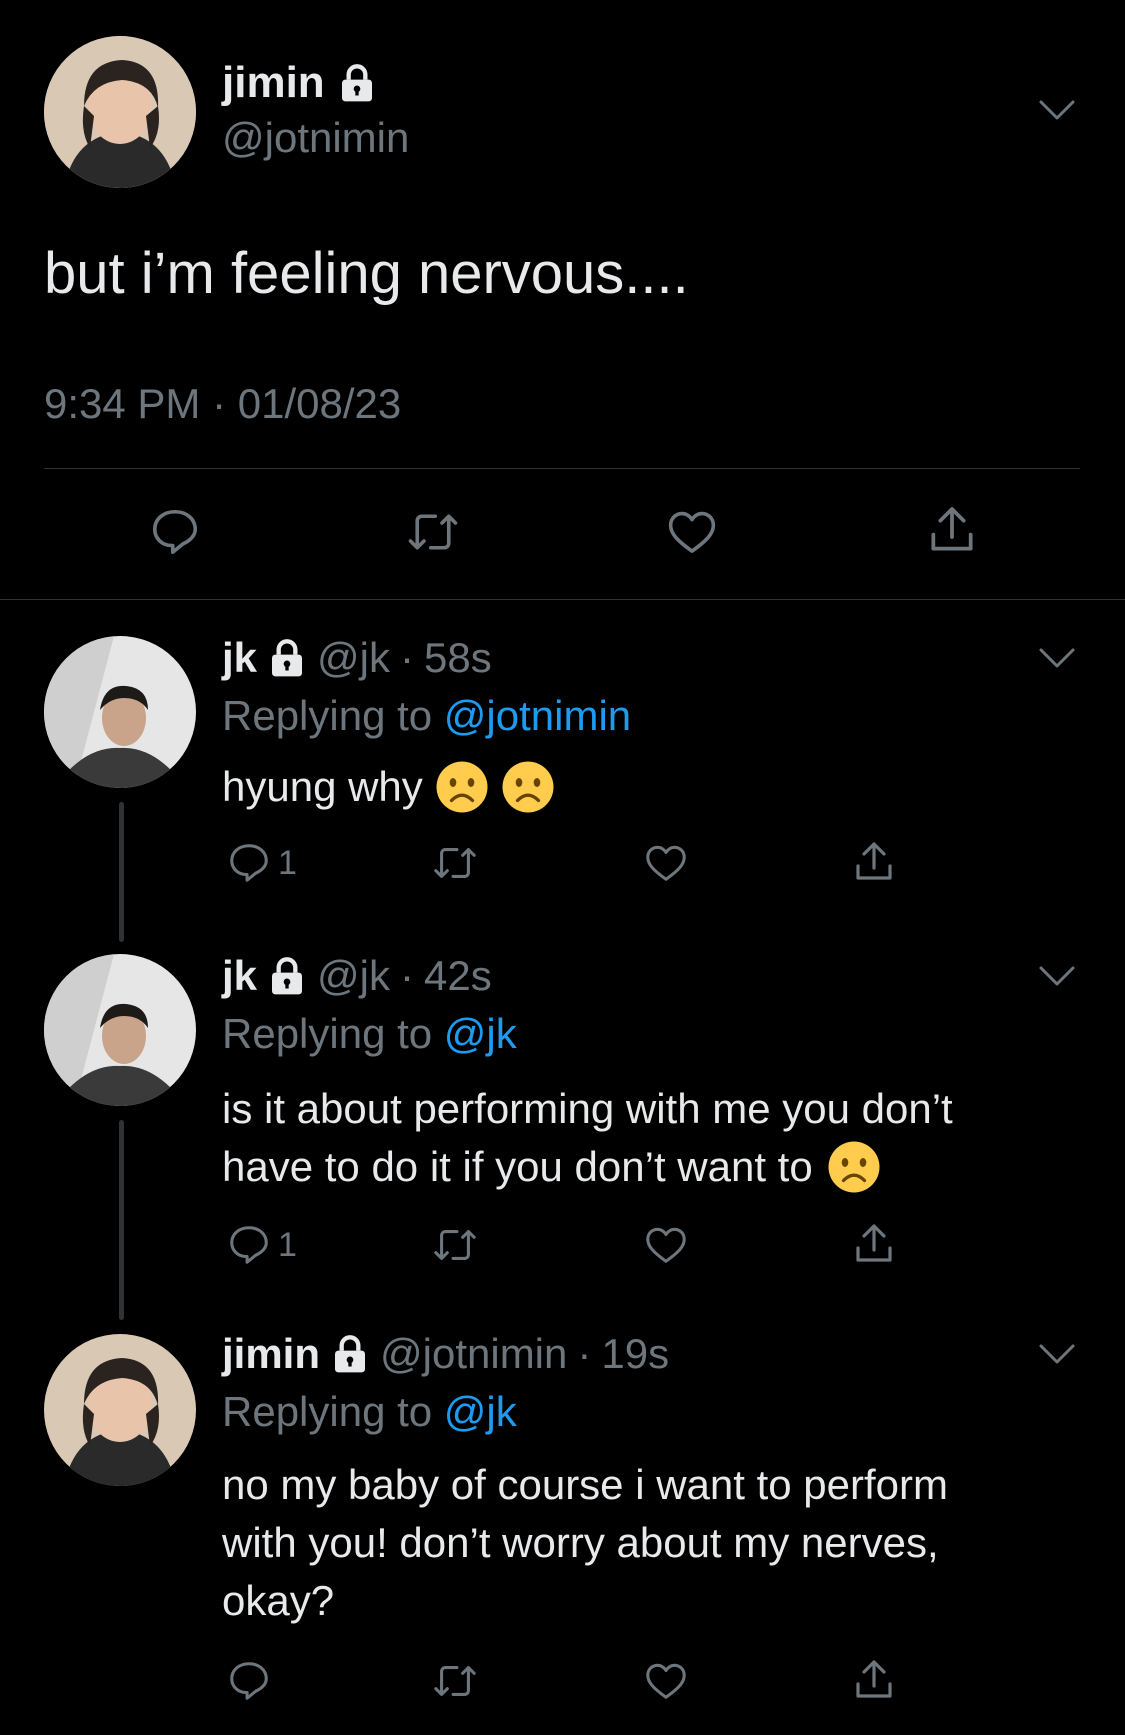 The image size is (1125, 1735). I want to click on section-divider, so click(562, 599).